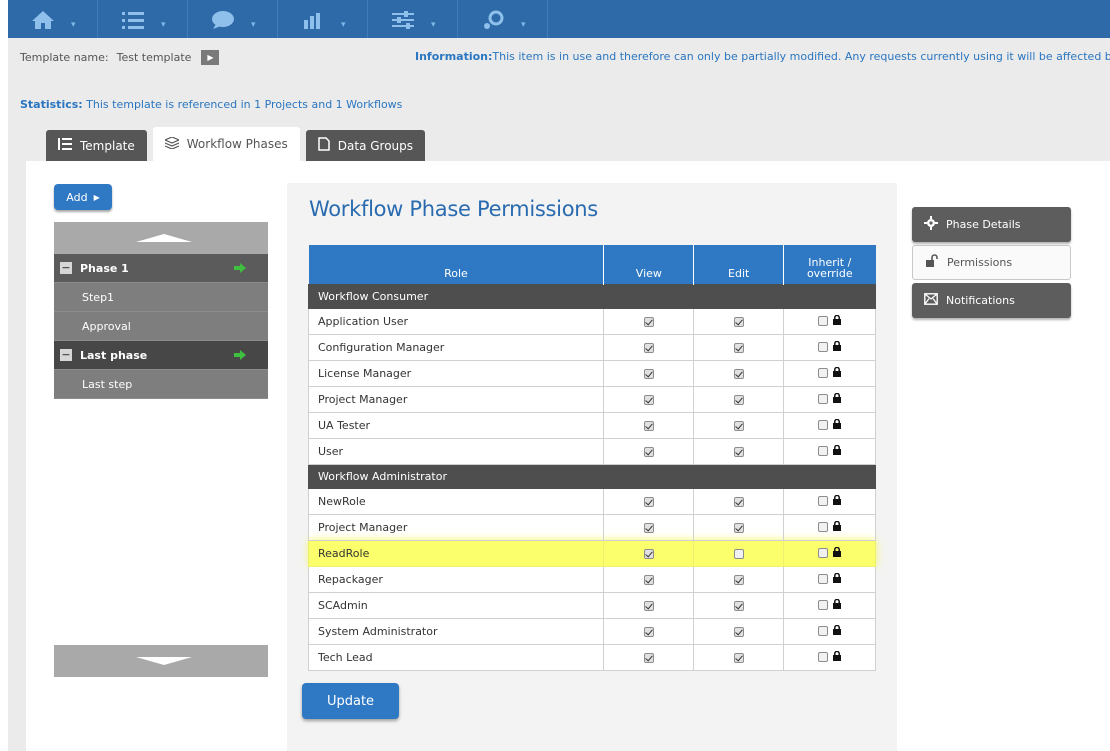 Image resolution: width=1110 pixels, height=751 pixels. Describe the element at coordinates (980, 300) in the screenshot. I see `side-nav-label: Notifications` at that location.